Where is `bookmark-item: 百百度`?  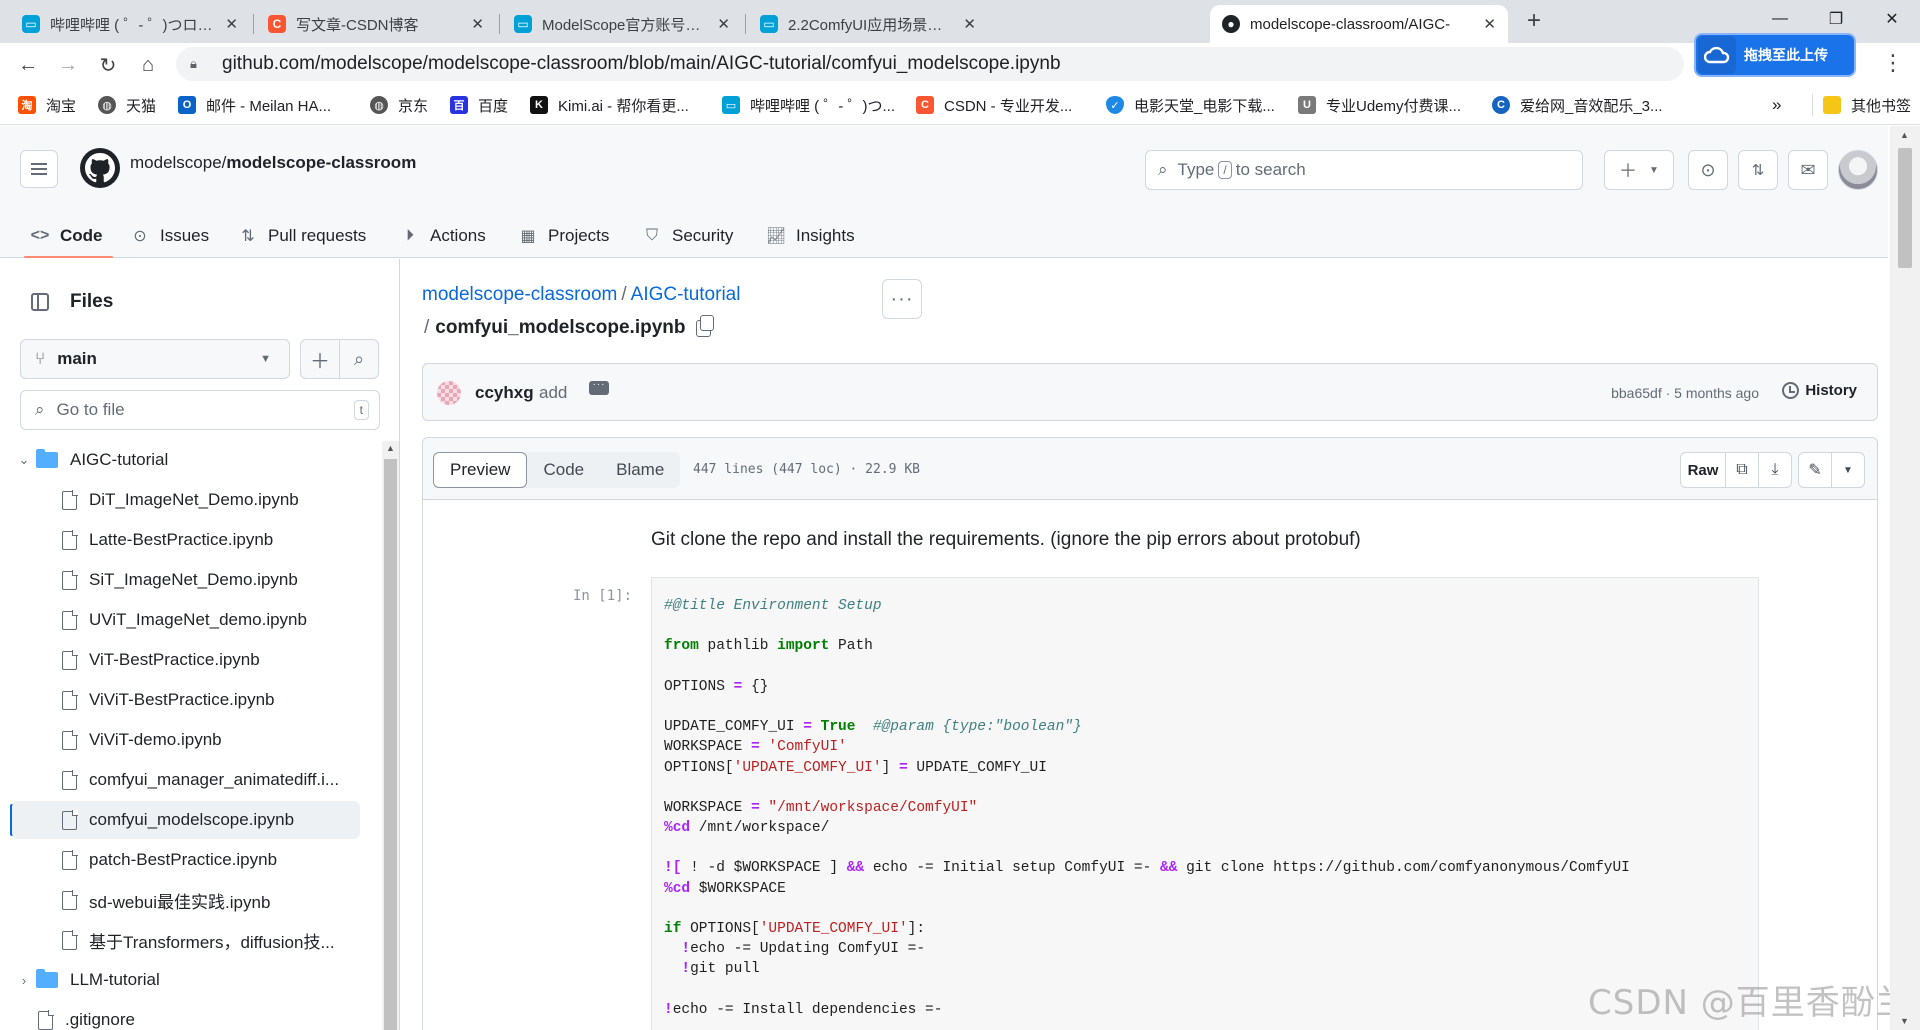 bookmark-item: 百百度 is located at coordinates (479, 105).